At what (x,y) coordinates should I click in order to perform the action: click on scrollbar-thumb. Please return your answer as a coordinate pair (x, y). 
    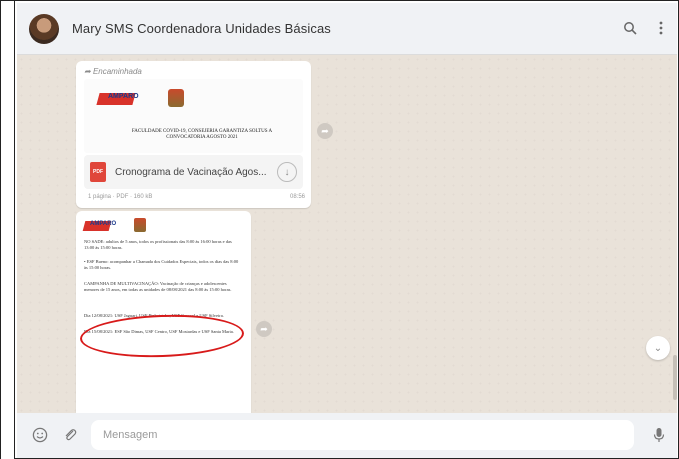
    Looking at the image, I should click on (675, 377).